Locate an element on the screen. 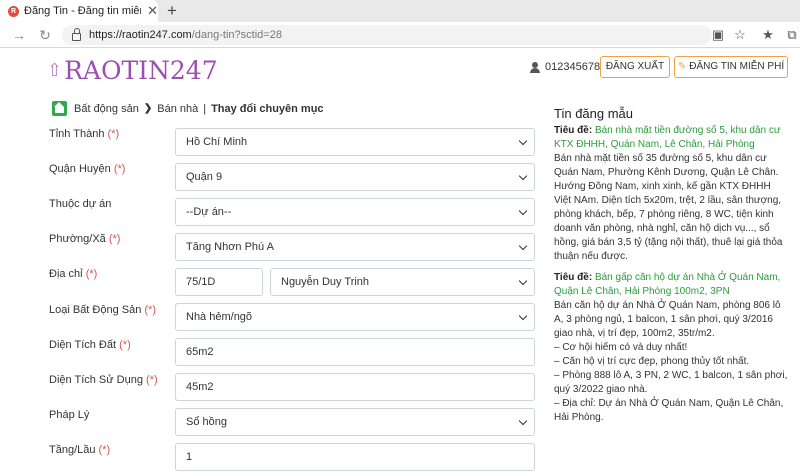 Image resolution: width=800 pixels, height=476 pixels. tab-title: Đăng Tin - Đăng tin miễn phí Tố is located at coordinates (82, 11).